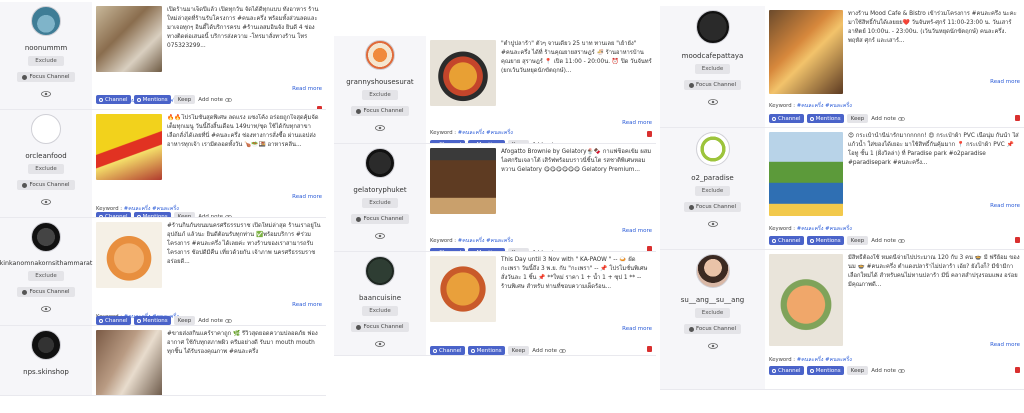 The image size is (1024, 413). What do you see at coordinates (46, 48) in the screenshot?
I see `username: noonummm` at bounding box center [46, 48].